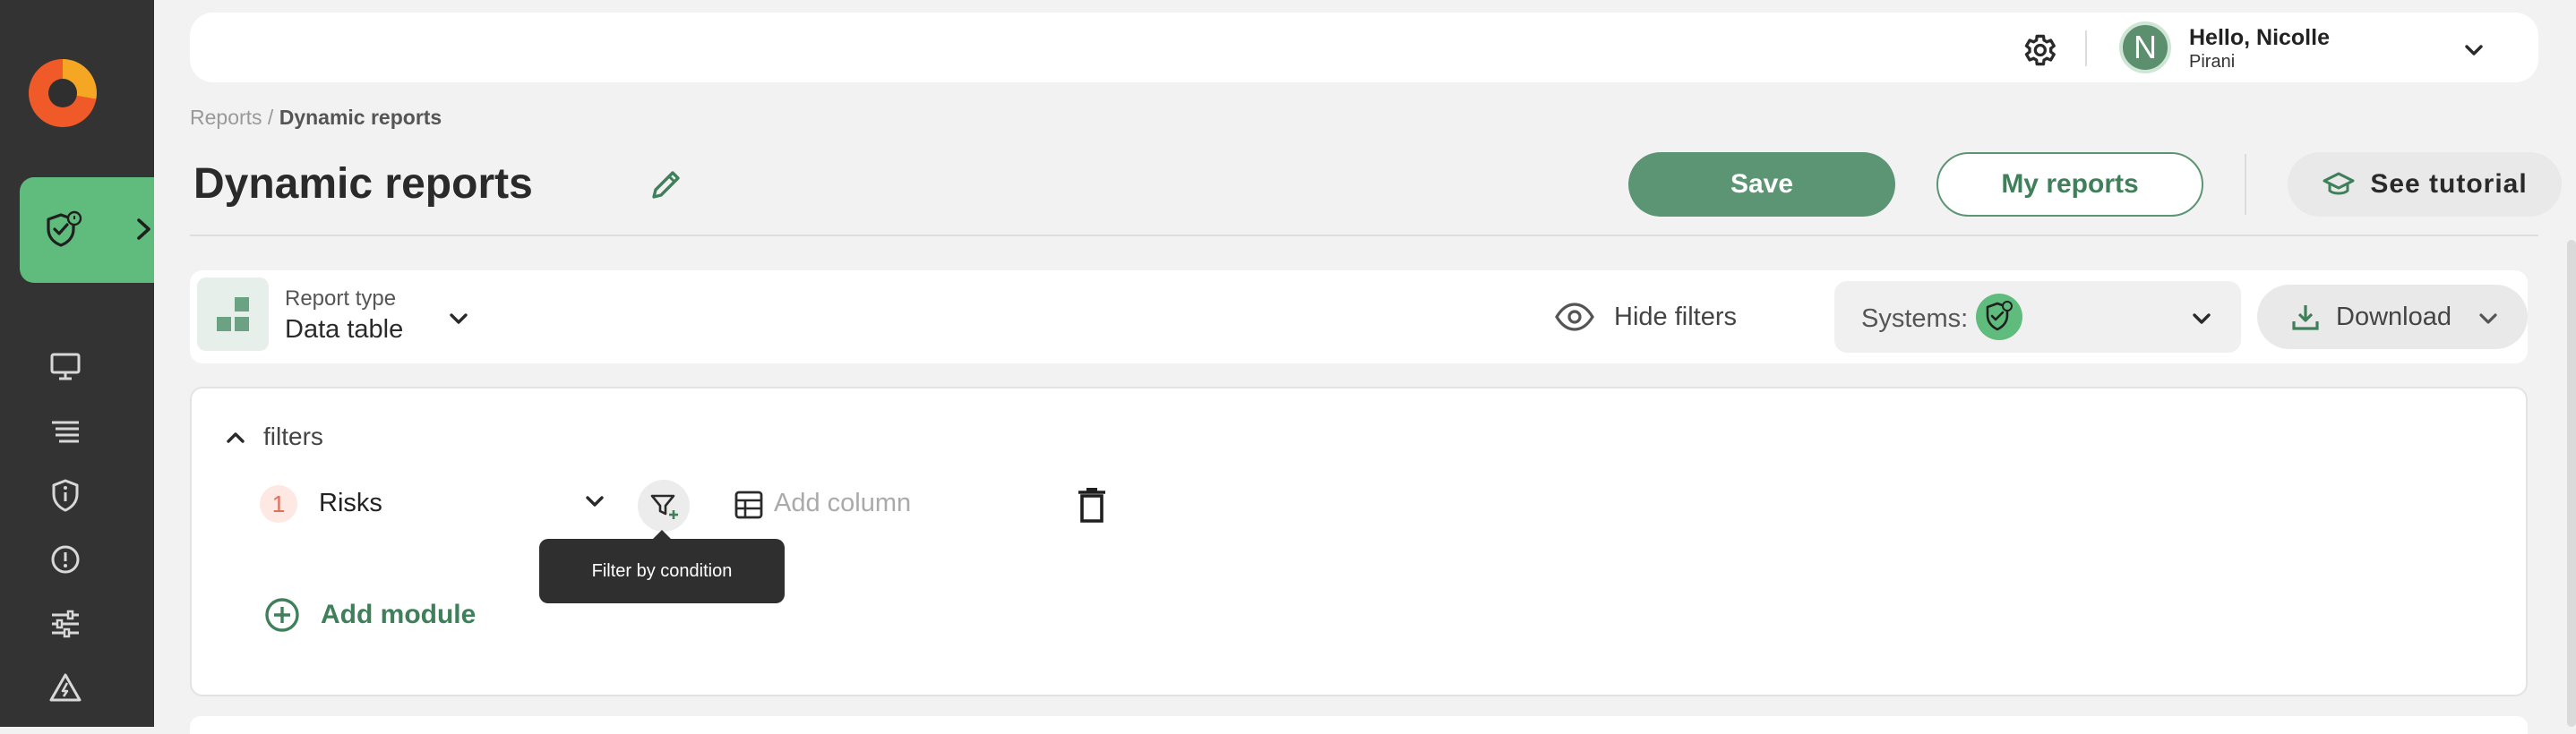 The height and width of the screenshot is (734, 2576). I want to click on plus-circle-icon, so click(282, 615).